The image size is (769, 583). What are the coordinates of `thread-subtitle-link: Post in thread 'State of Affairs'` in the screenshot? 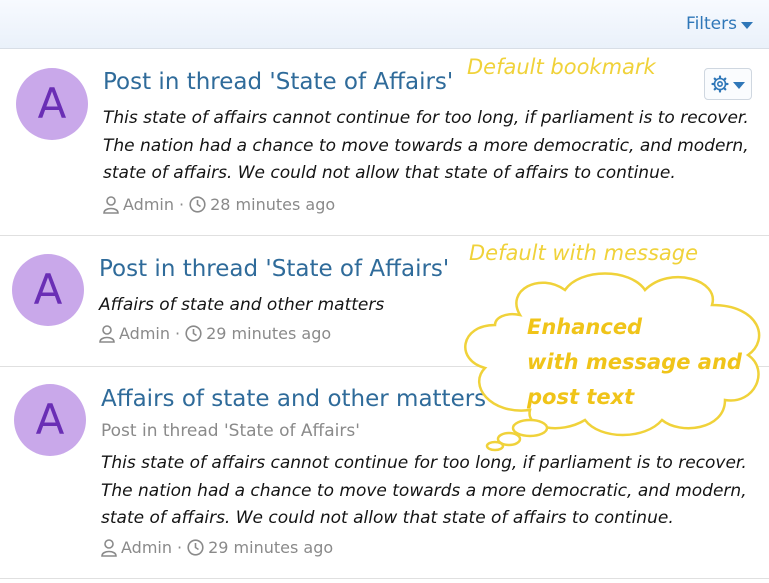 It's located at (230, 431).